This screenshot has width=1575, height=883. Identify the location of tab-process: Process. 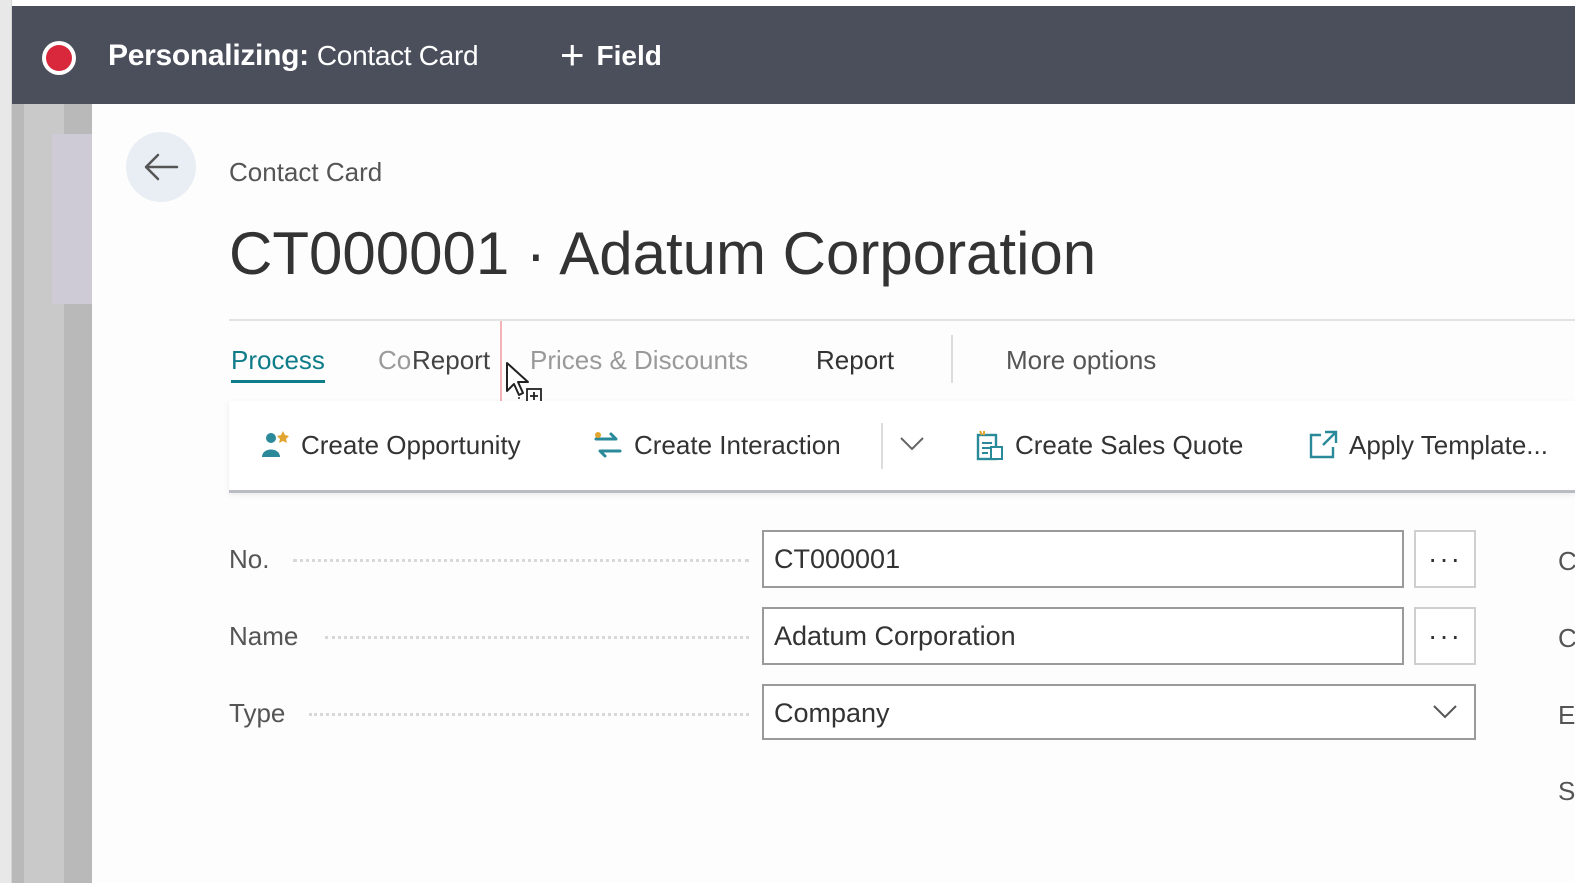
(278, 364).